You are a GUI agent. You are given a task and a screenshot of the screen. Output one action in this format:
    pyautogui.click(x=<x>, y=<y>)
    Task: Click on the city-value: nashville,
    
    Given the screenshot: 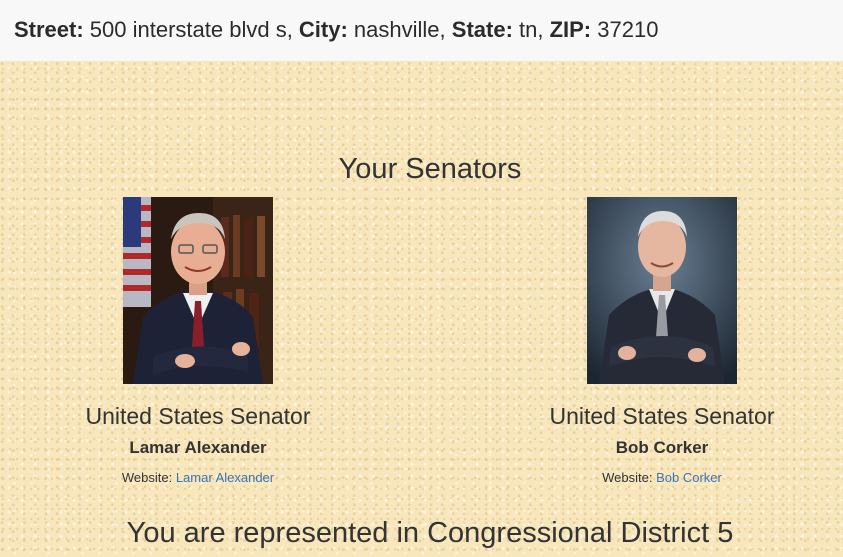 What is the action you would take?
    pyautogui.click(x=399, y=29)
    